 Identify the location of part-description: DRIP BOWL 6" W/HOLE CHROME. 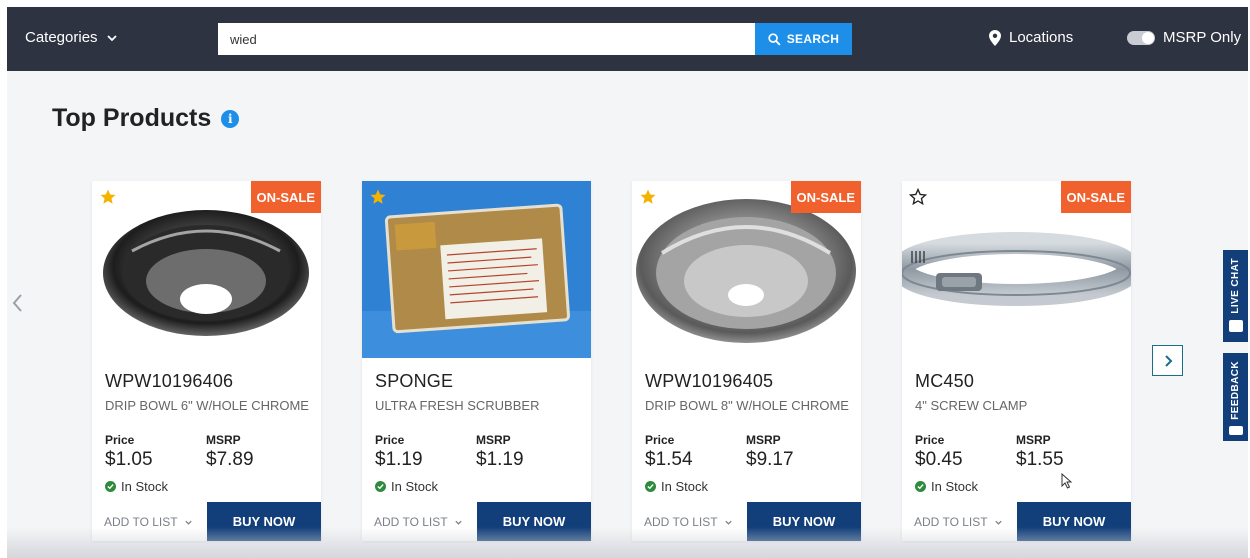
(207, 405).